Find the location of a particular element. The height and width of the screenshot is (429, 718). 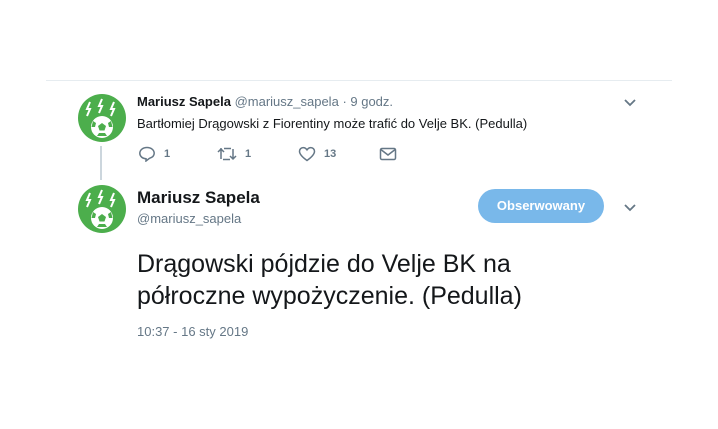

retweet-icon is located at coordinates (227, 154).